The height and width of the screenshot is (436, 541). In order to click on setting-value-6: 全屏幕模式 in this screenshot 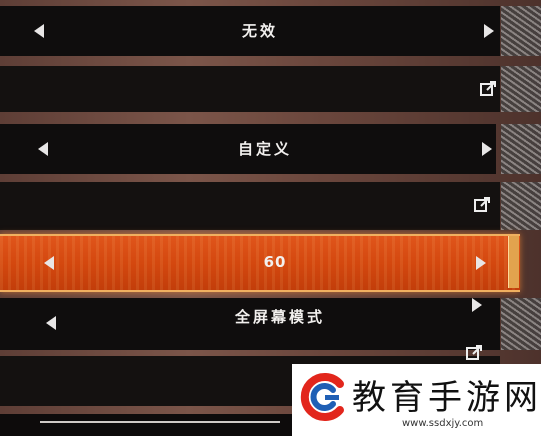, I will do `click(279, 317)`.